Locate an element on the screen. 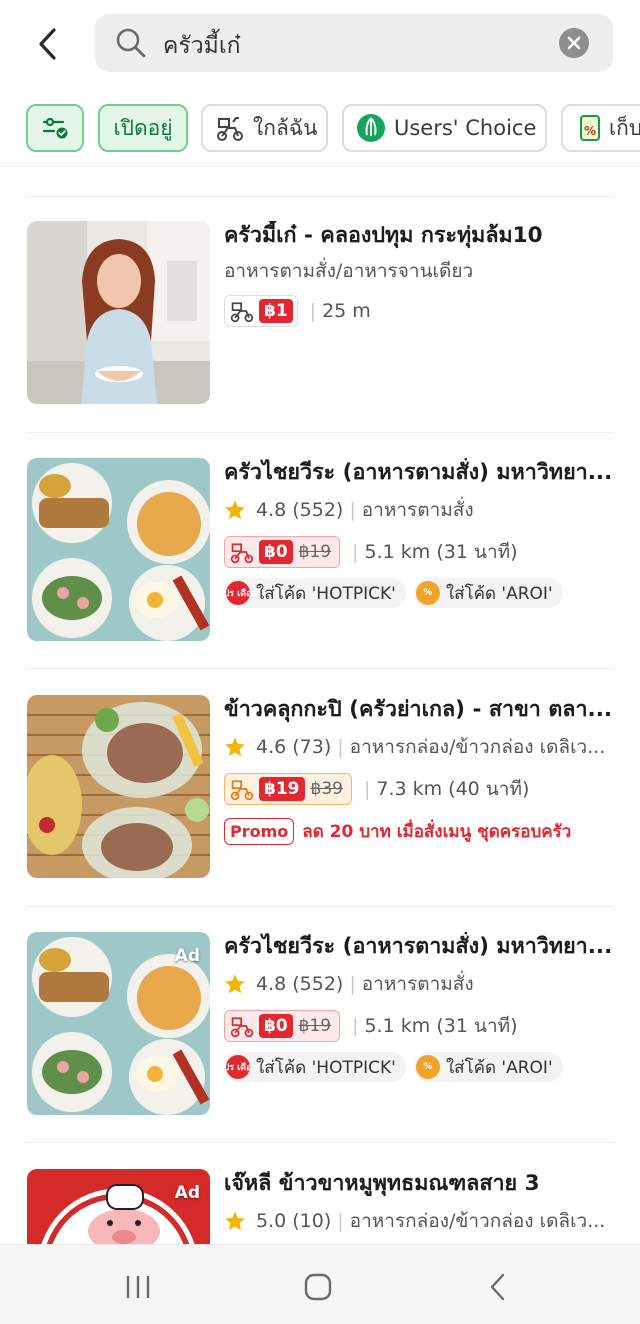  delivery-fee: ฿1 is located at coordinates (276, 311).